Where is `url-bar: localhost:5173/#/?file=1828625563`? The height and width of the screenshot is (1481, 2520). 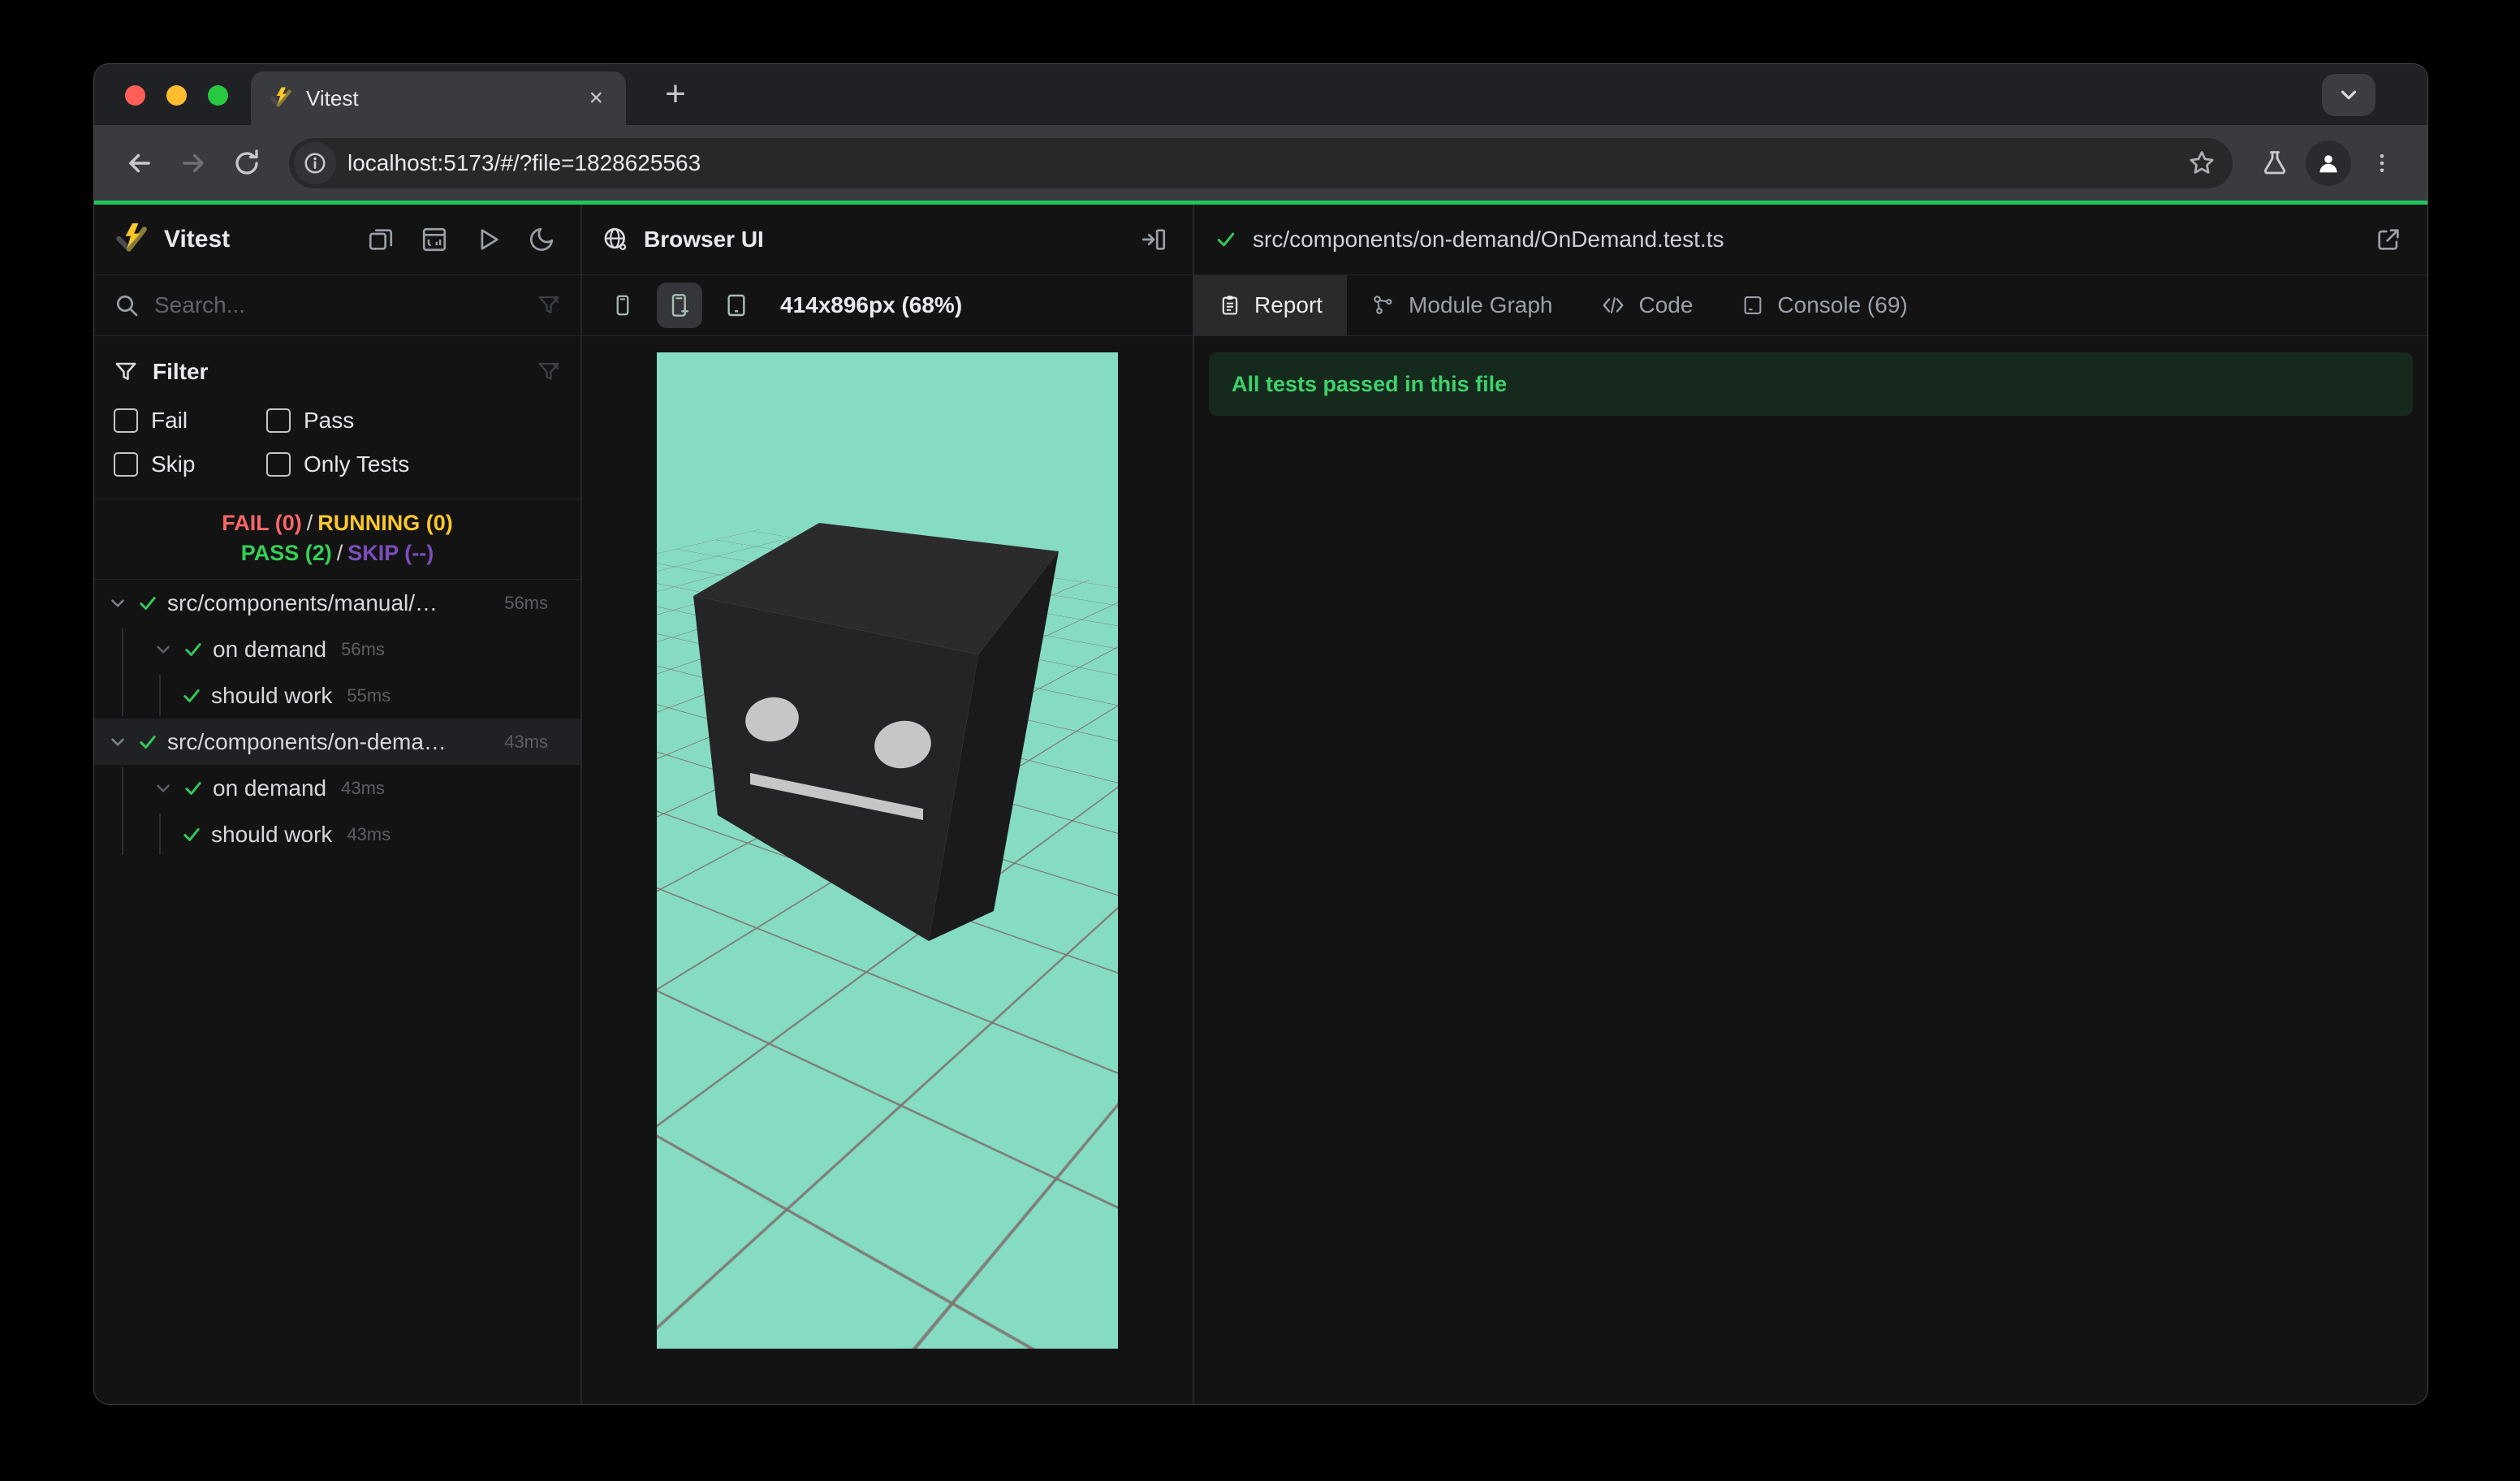
url-bar: localhost:5173/#/?file=1828625563 is located at coordinates (1261, 162).